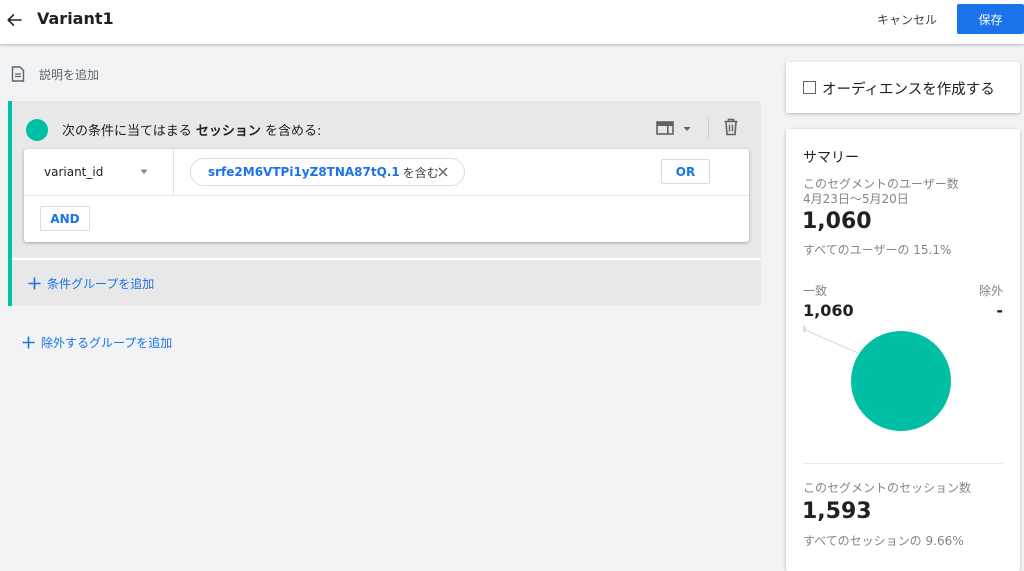 The width and height of the screenshot is (1024, 571). I want to click on add-condition-group-link: 条件グループを追加, so click(91, 283).